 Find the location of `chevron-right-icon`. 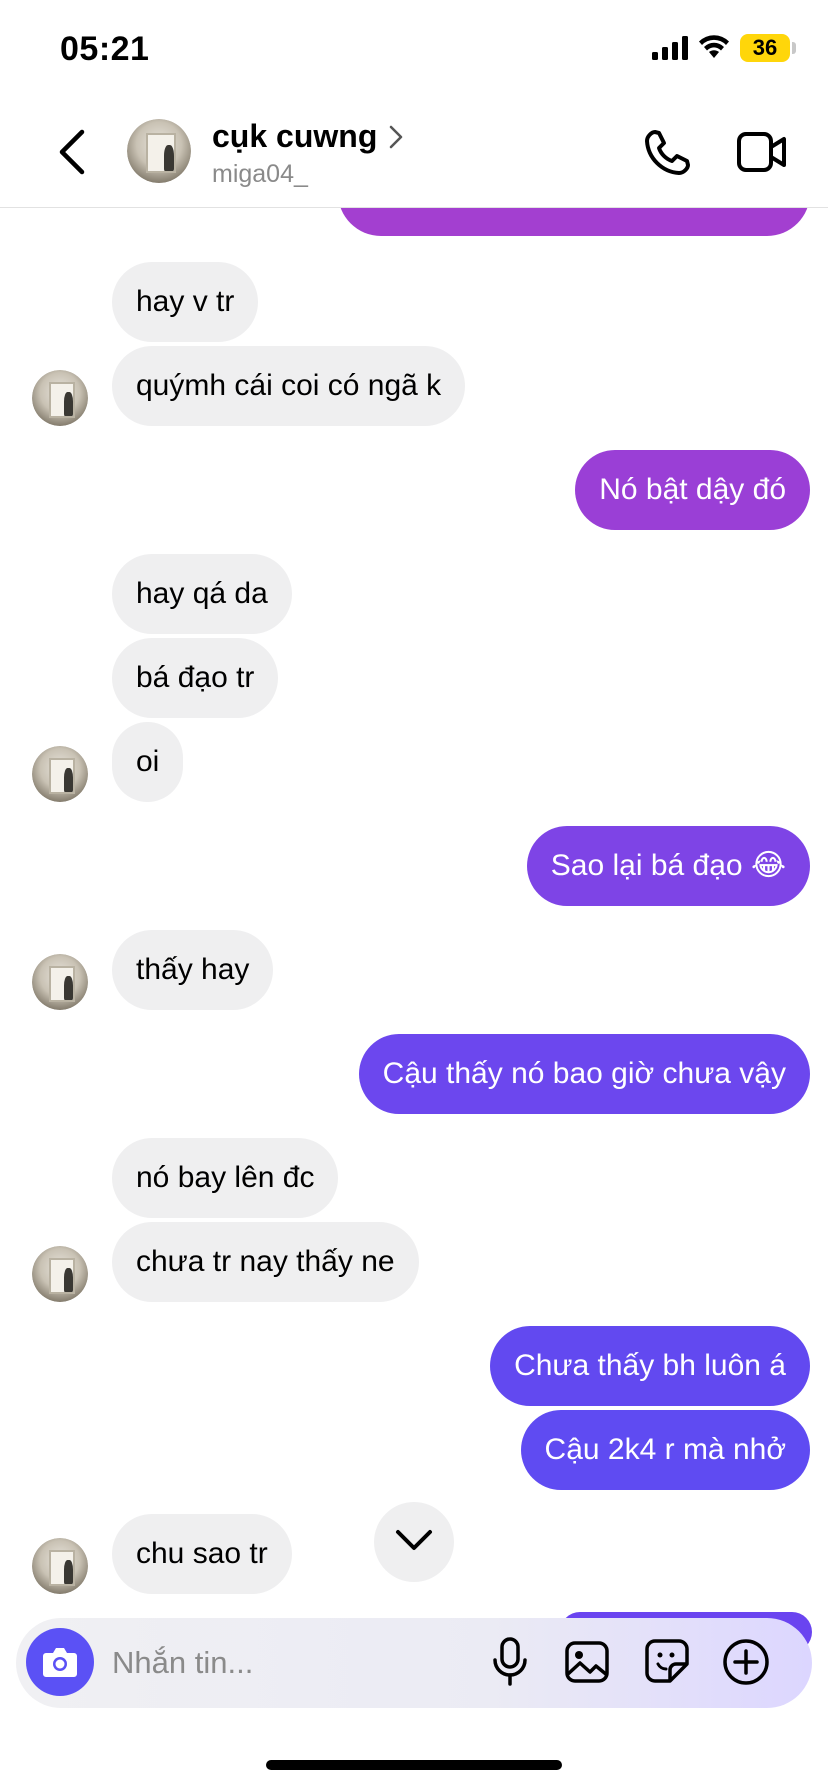

chevron-right-icon is located at coordinates (396, 137).